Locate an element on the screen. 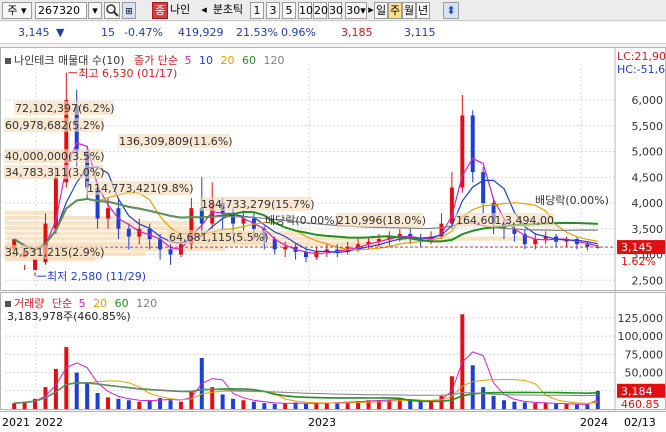  up-down-arrow-icon: ⬍ is located at coordinates (451, 10).